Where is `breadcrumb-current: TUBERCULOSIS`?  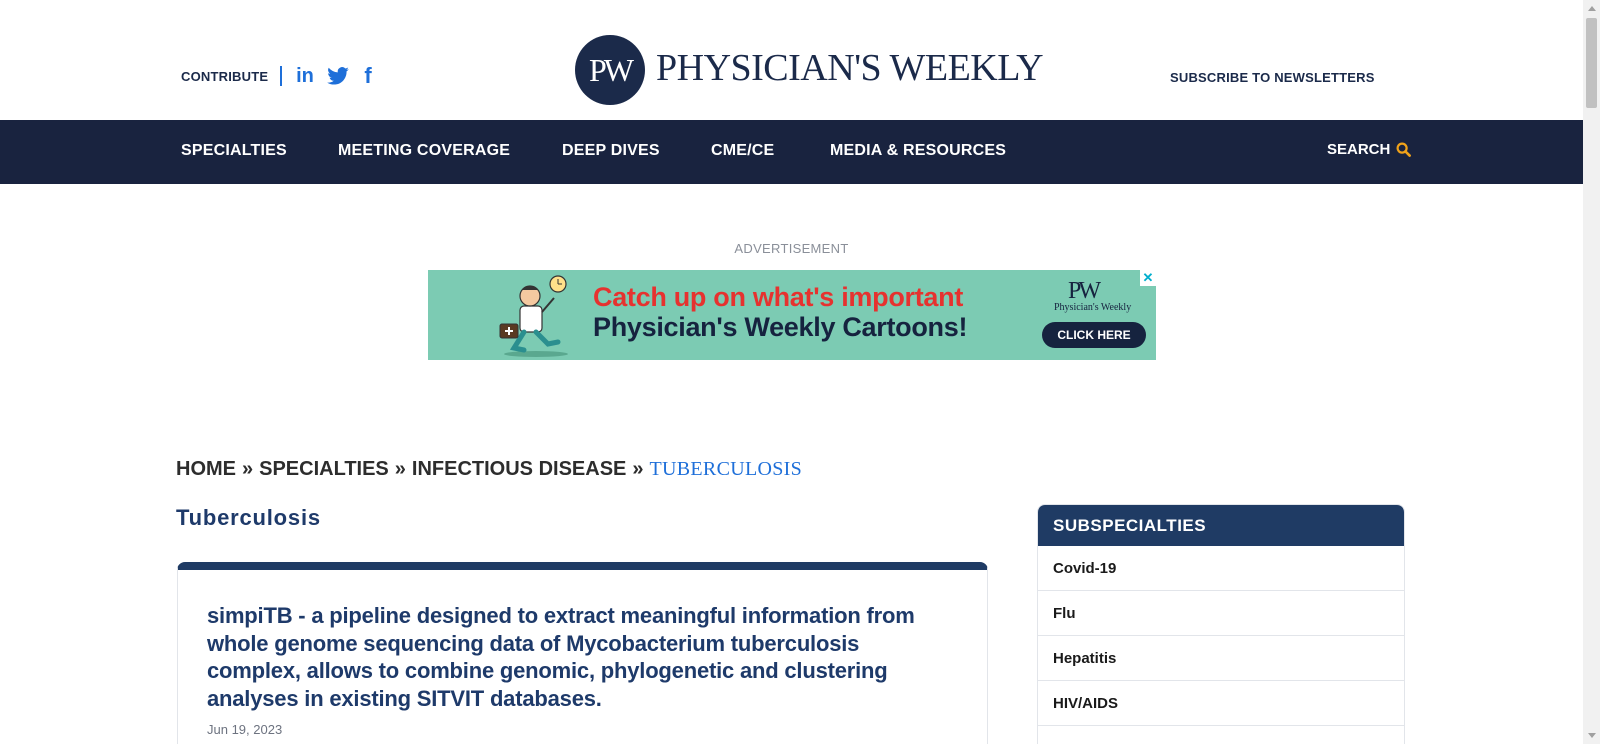
breadcrumb-current: TUBERCULOSIS is located at coordinates (726, 469).